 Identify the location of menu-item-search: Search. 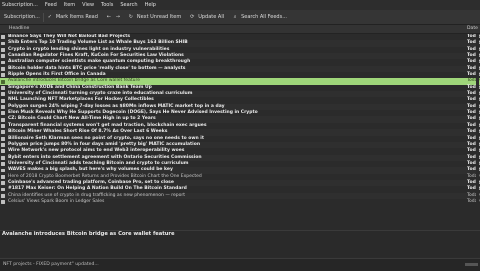
(128, 5).